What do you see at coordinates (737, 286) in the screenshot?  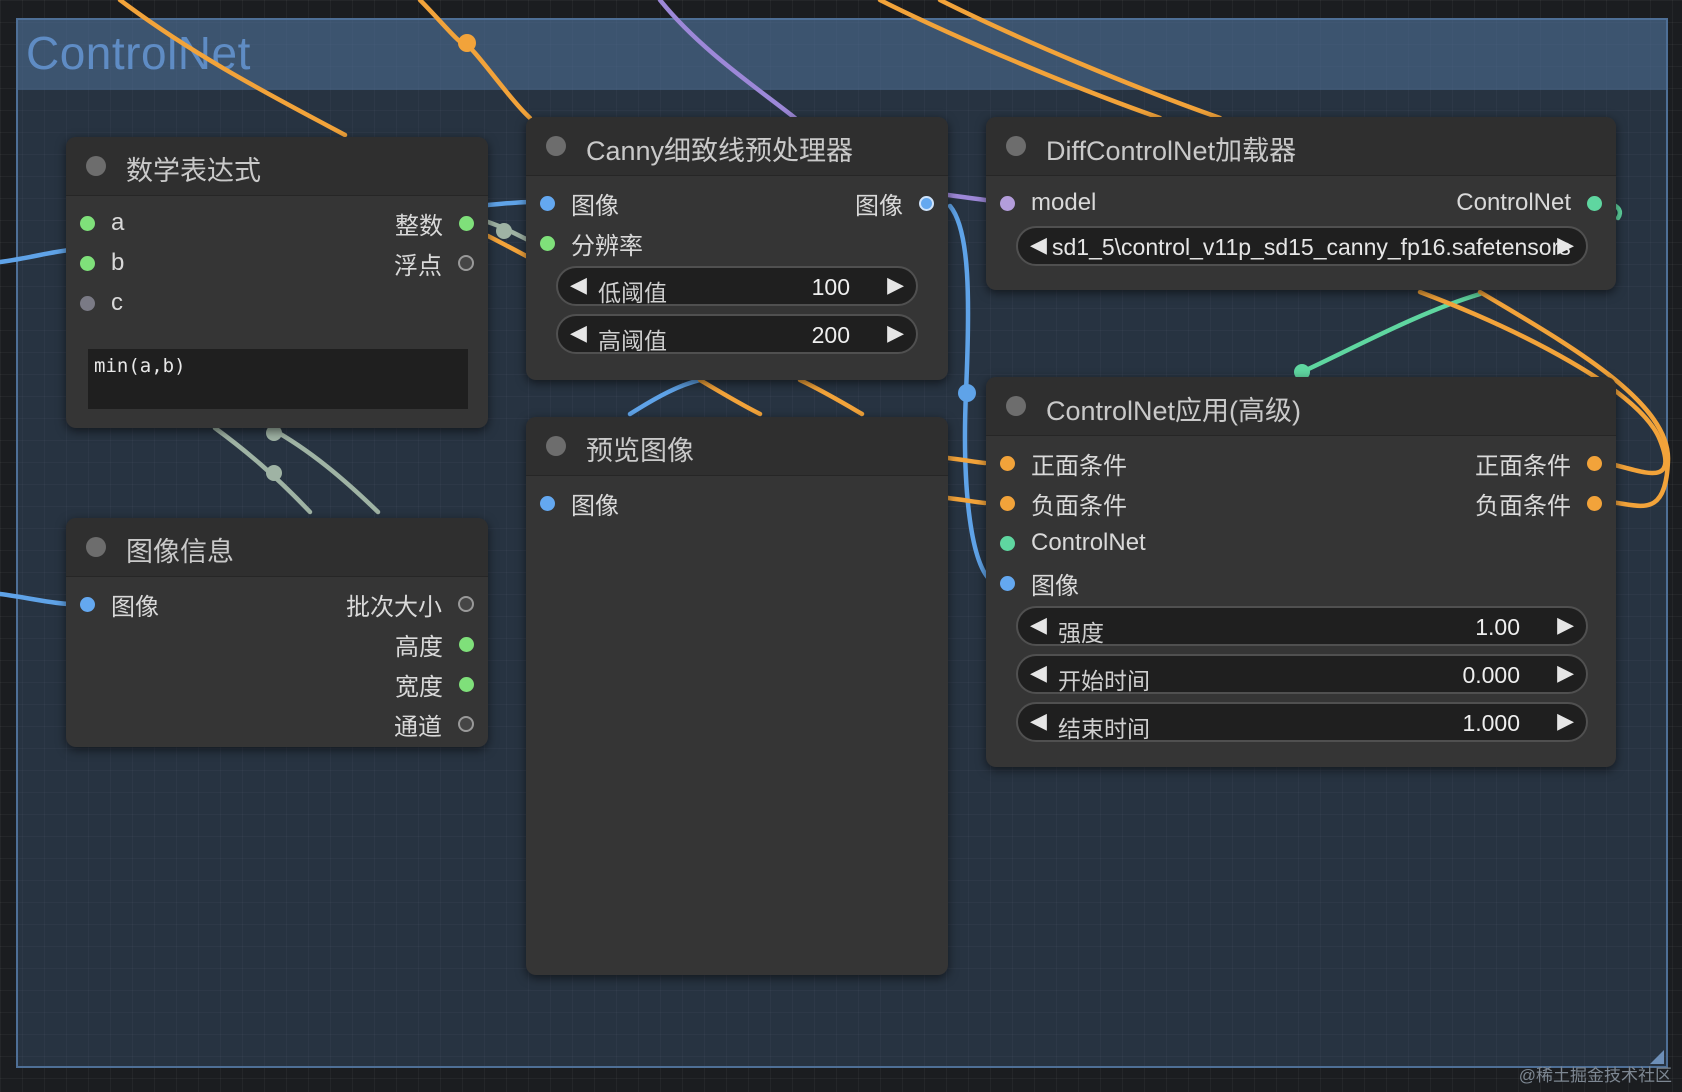 I see `low-threshold-widget: ◀ 低阈值 100 ▶` at bounding box center [737, 286].